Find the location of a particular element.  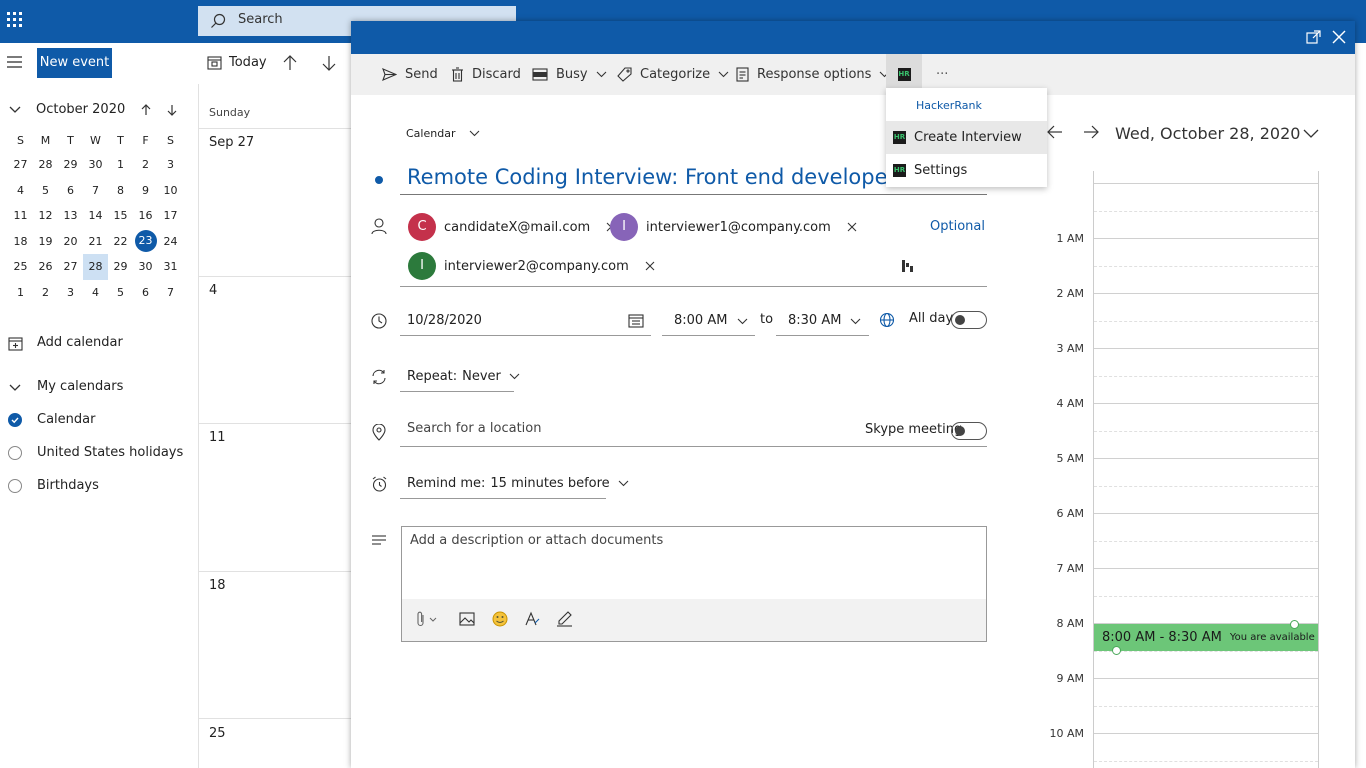

previous-day-icon is located at coordinates (1055, 132).